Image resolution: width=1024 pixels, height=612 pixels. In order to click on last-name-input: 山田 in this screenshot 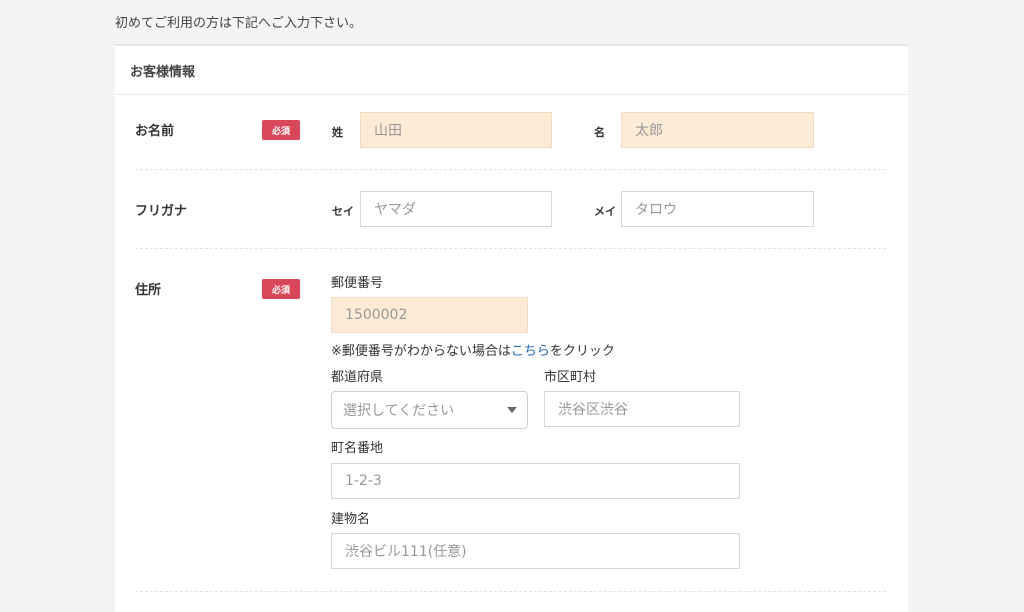, I will do `click(456, 130)`.